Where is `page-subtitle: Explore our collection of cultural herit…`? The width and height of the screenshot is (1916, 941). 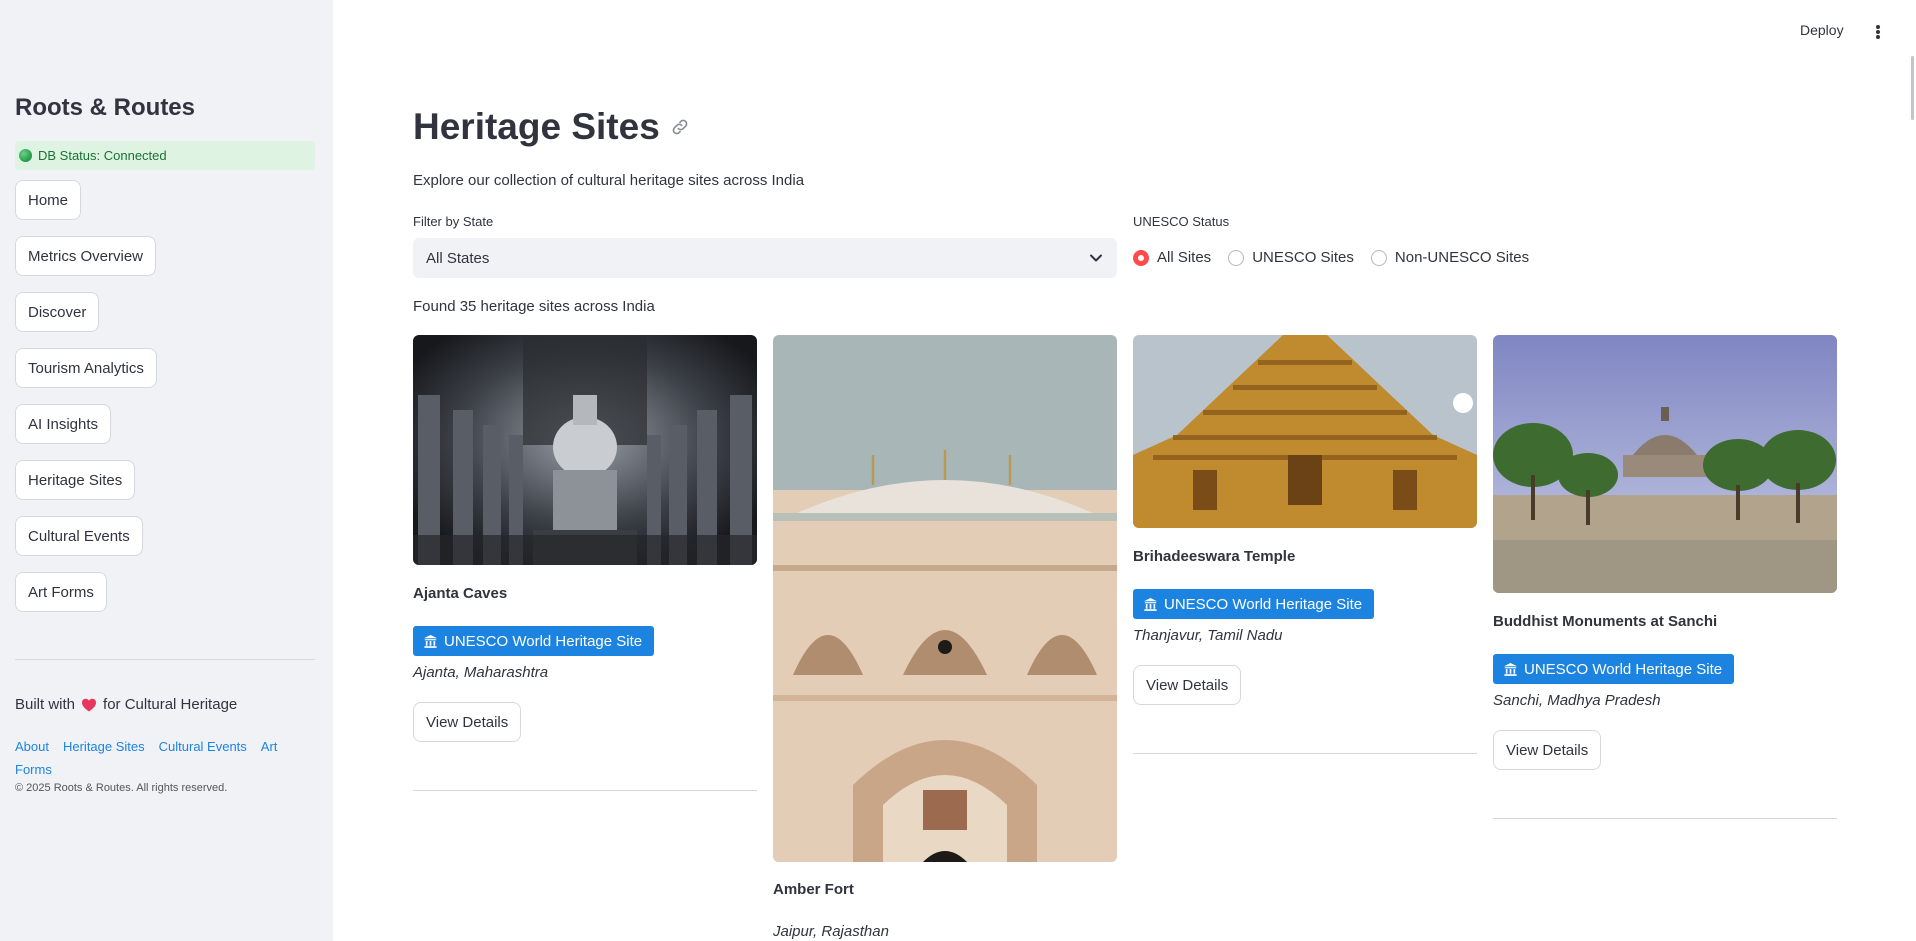
page-subtitle: Explore our collection of cultural herit… is located at coordinates (609, 180).